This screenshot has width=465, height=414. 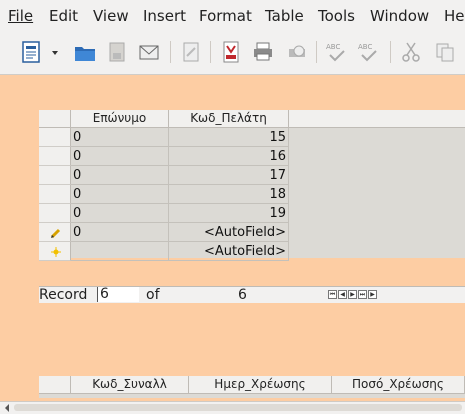 I want to click on column-header-charge-amount: Ποσό_Χρέωσης, so click(x=398, y=384).